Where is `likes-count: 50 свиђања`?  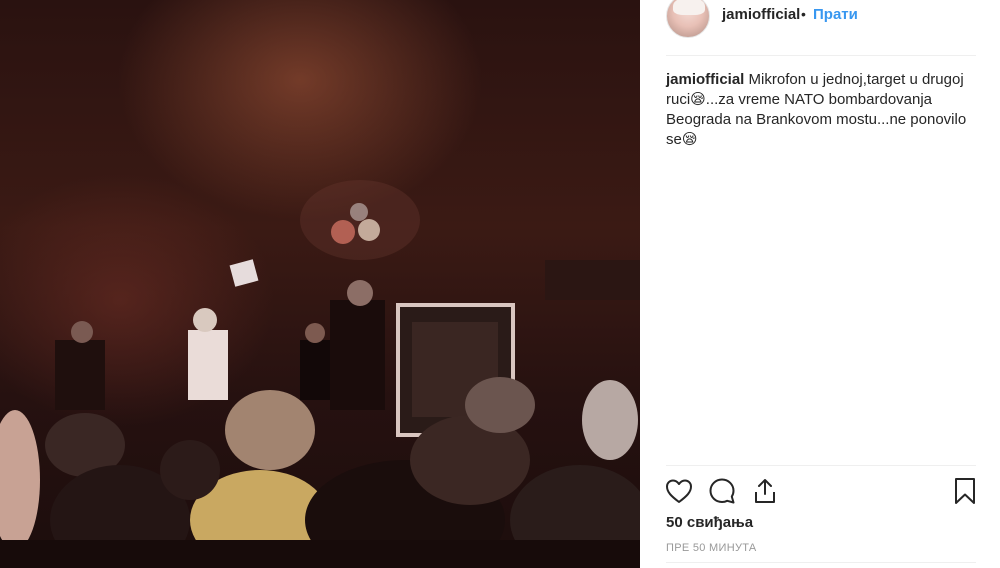 likes-count: 50 свиђања is located at coordinates (709, 522).